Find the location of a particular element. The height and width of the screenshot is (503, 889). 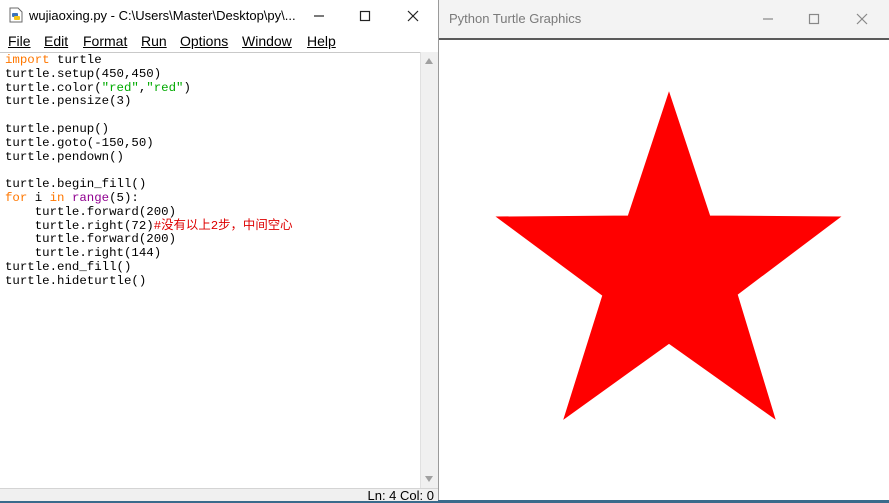

menu-bar: File Edit Format Run Options Window Help is located at coordinates (219, 42).